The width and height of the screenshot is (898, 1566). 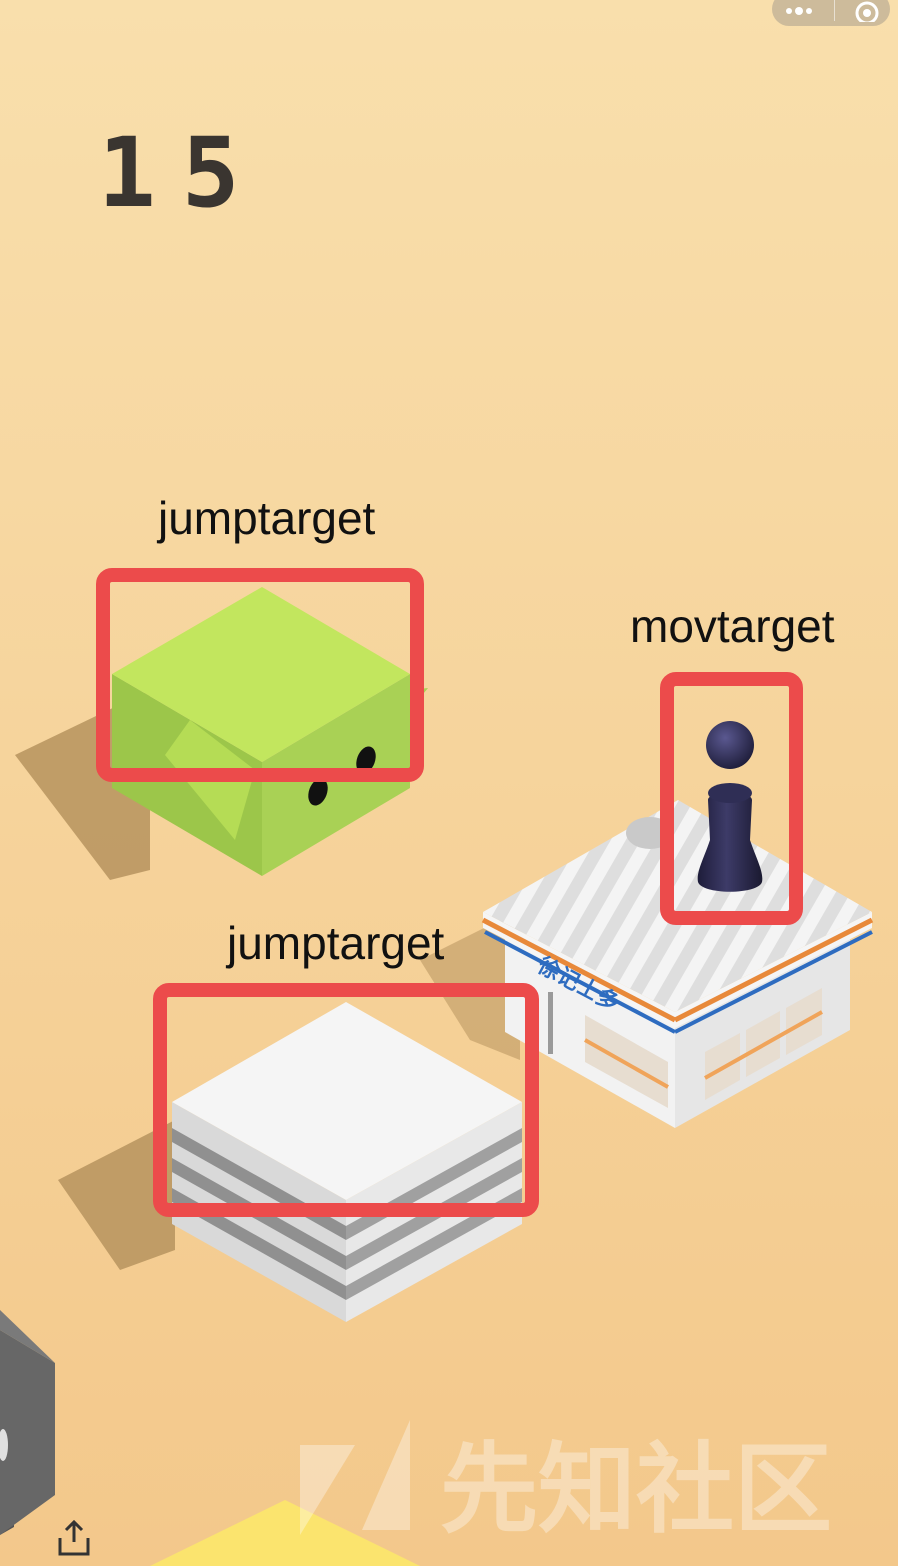 I want to click on capsule-divider, so click(x=834, y=10).